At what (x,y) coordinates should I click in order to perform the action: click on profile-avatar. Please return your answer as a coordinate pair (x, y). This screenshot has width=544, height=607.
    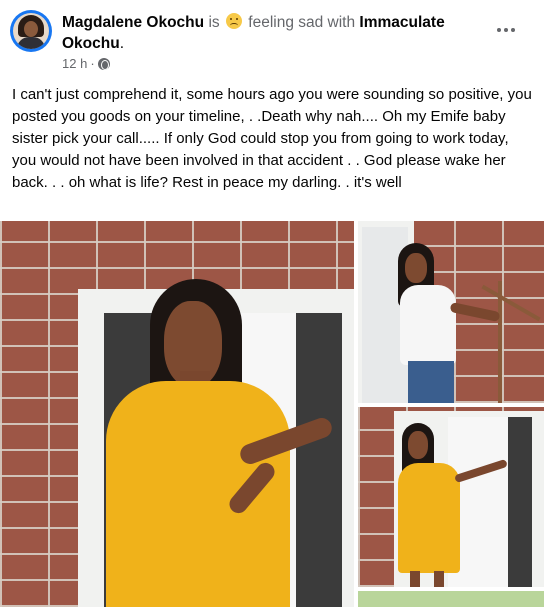
    Looking at the image, I should click on (31, 31).